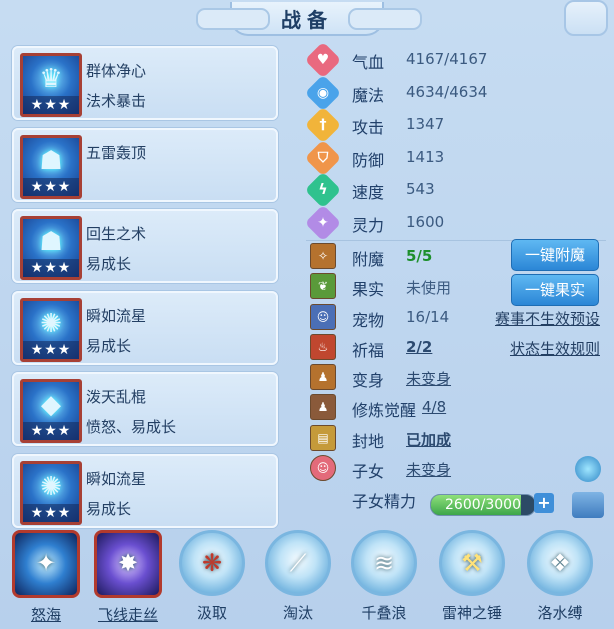 Image resolution: width=614 pixels, height=629 pixels. What do you see at coordinates (455, 222) in the screenshot?
I see `stat-spirit: ✦ 灵力 1600` at bounding box center [455, 222].